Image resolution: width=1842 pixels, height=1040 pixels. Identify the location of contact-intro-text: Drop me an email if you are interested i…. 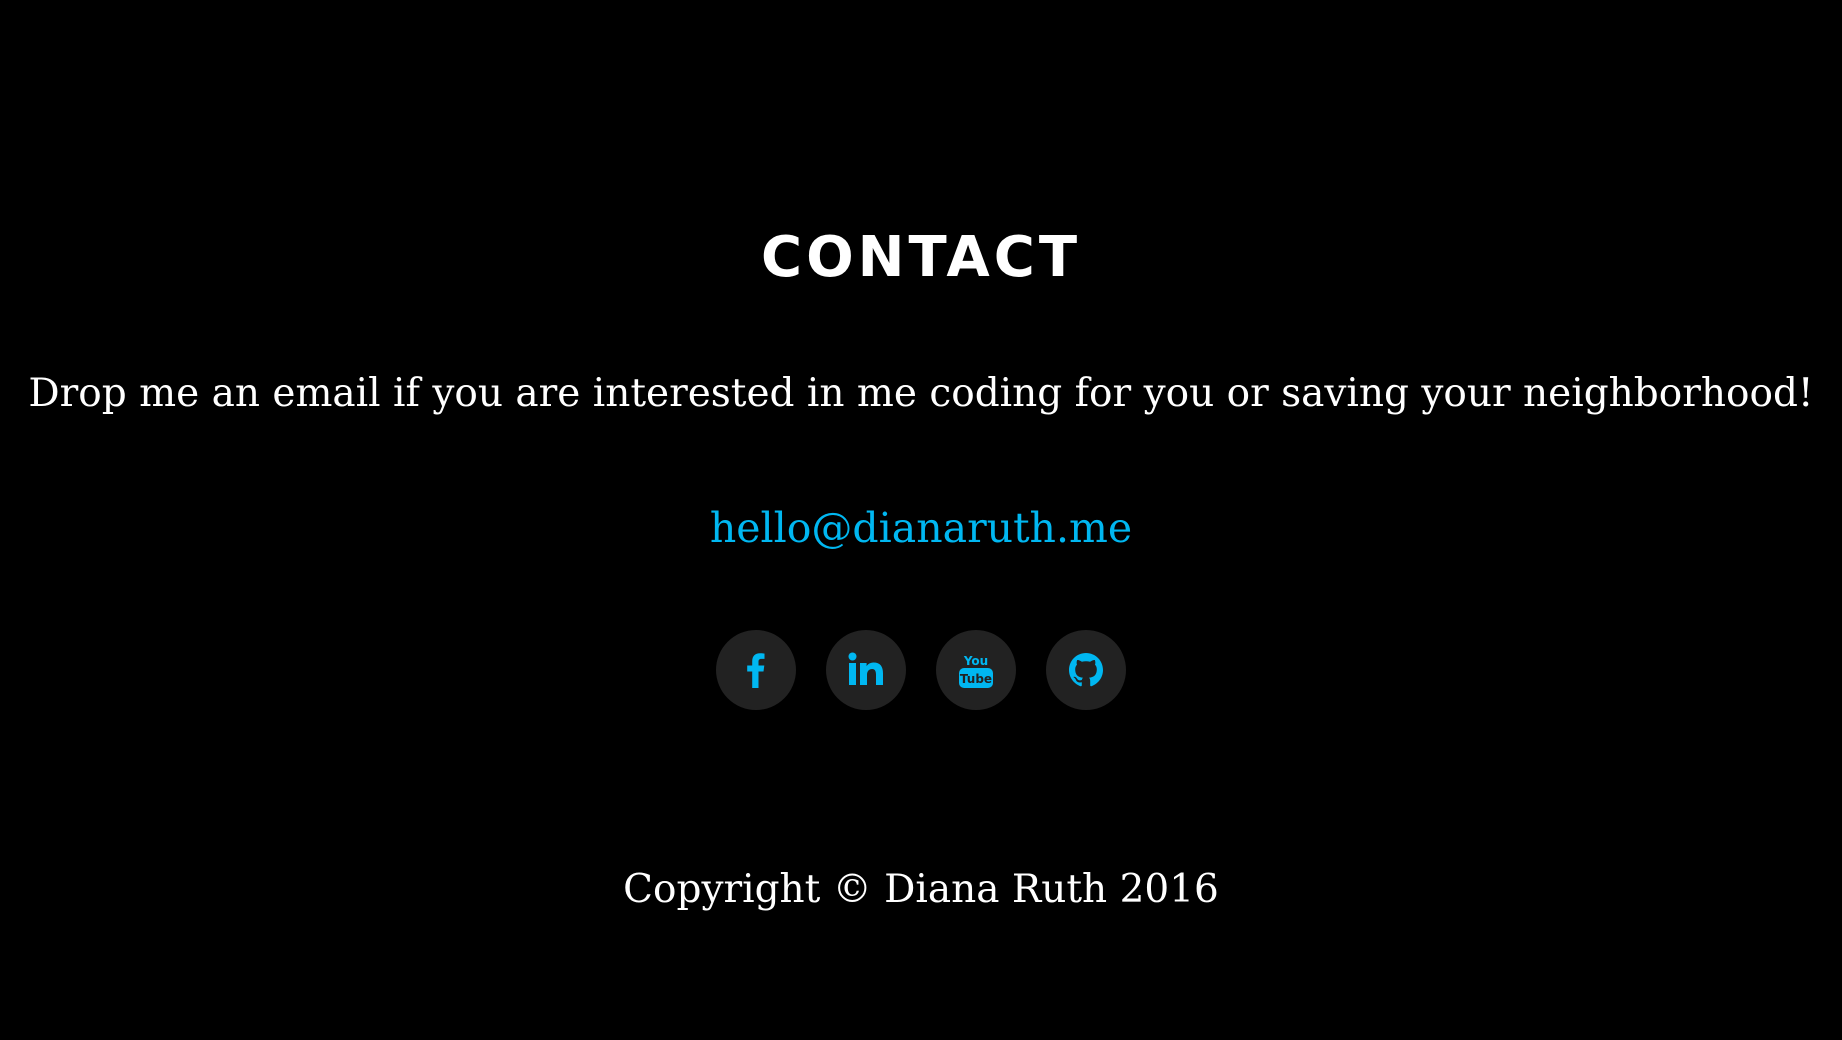
(921, 393).